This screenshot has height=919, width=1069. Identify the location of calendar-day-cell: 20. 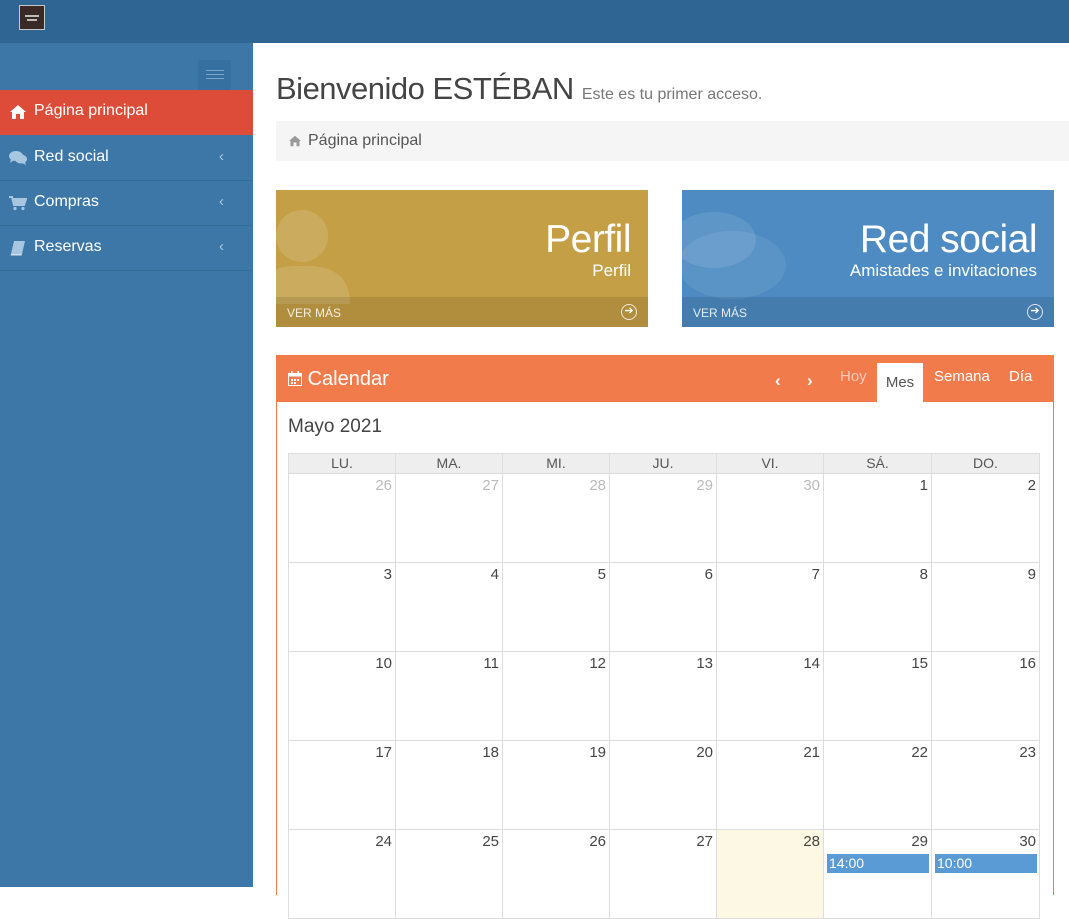
(663, 785).